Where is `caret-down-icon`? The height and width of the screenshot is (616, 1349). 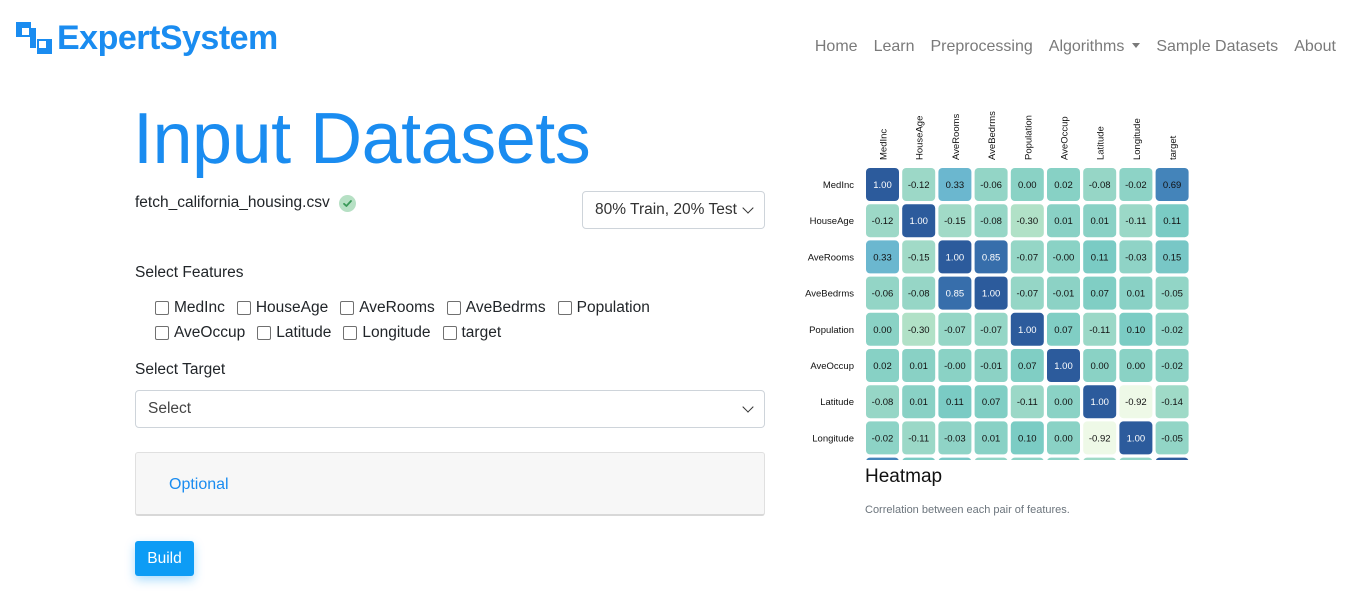
caret-down-icon is located at coordinates (1136, 45).